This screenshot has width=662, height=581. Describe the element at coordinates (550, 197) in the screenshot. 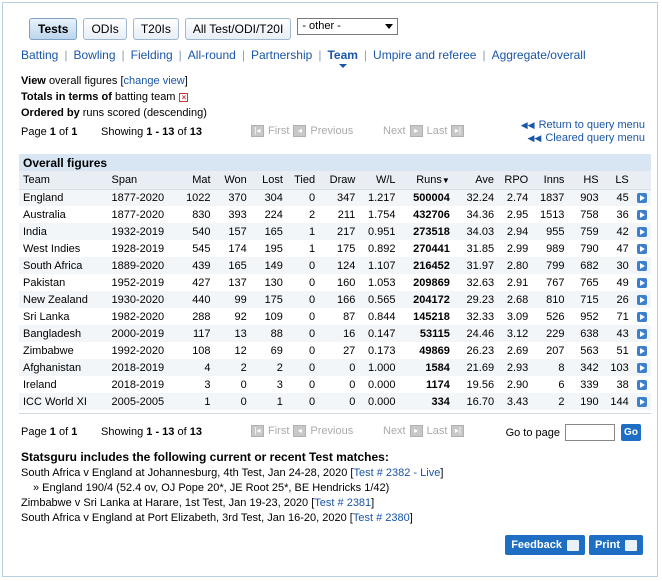

I see `cell-inns: 1837` at that location.